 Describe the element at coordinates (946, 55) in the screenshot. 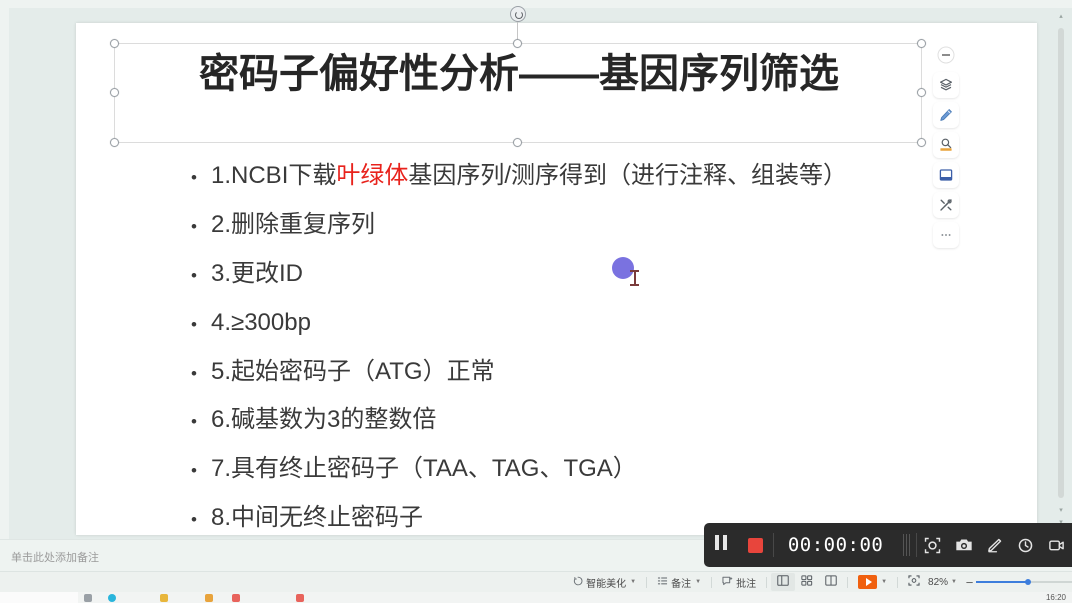

I see `rail-collapse-button` at that location.